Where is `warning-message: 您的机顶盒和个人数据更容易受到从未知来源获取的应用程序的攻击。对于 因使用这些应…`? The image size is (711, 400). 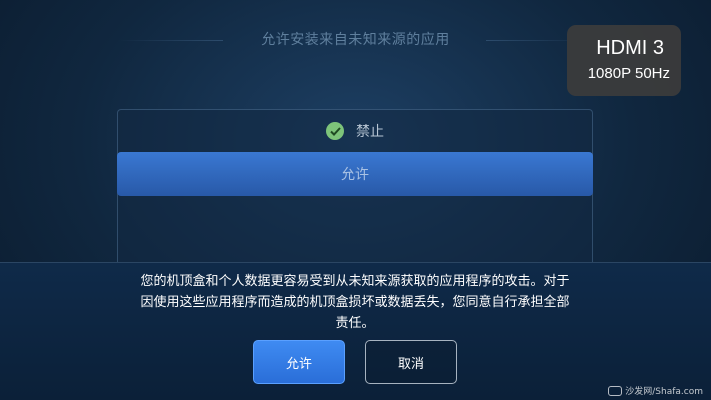
warning-message: 您的机顶盒和个人数据更容易受到从未知来源获取的应用程序的攻击。对于 因使用这些应… is located at coordinates (355, 302).